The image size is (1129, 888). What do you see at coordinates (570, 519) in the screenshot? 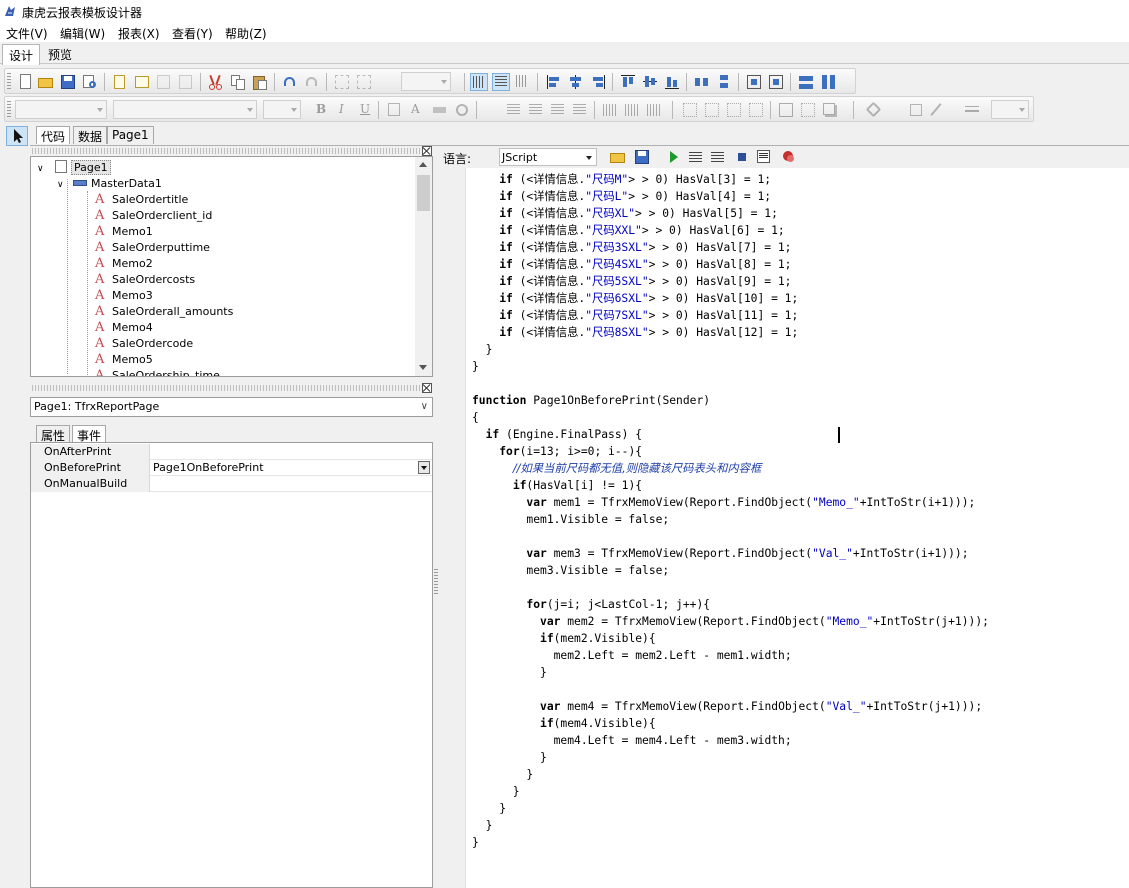
I see `code-line: mem1.Visible = false;` at bounding box center [570, 519].